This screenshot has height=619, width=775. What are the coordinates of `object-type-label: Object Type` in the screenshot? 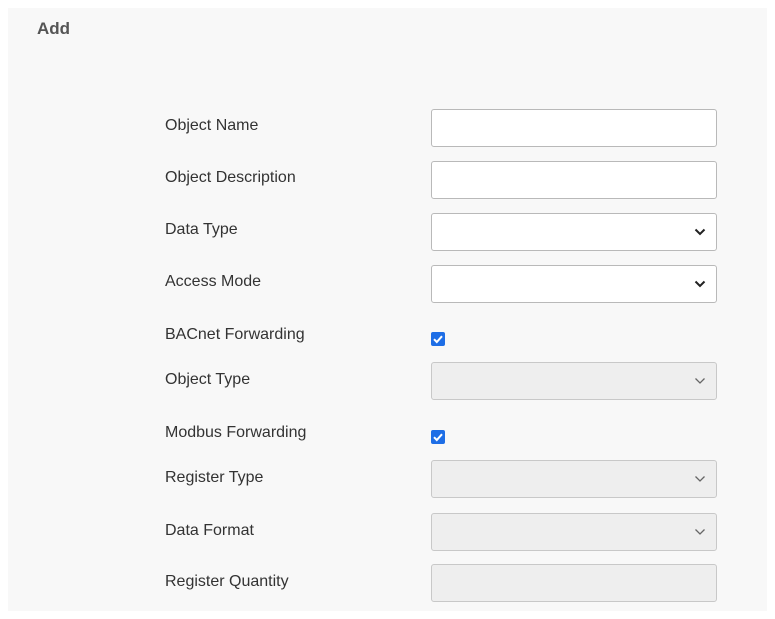 It's located at (208, 379).